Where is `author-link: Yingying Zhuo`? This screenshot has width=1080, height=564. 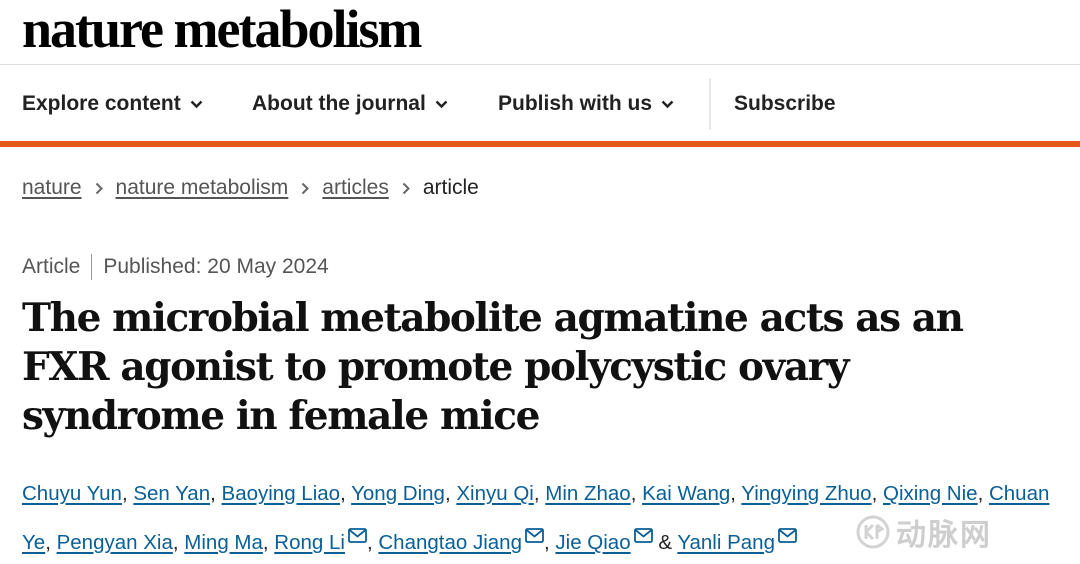 author-link: Yingying Zhuo is located at coordinates (806, 493).